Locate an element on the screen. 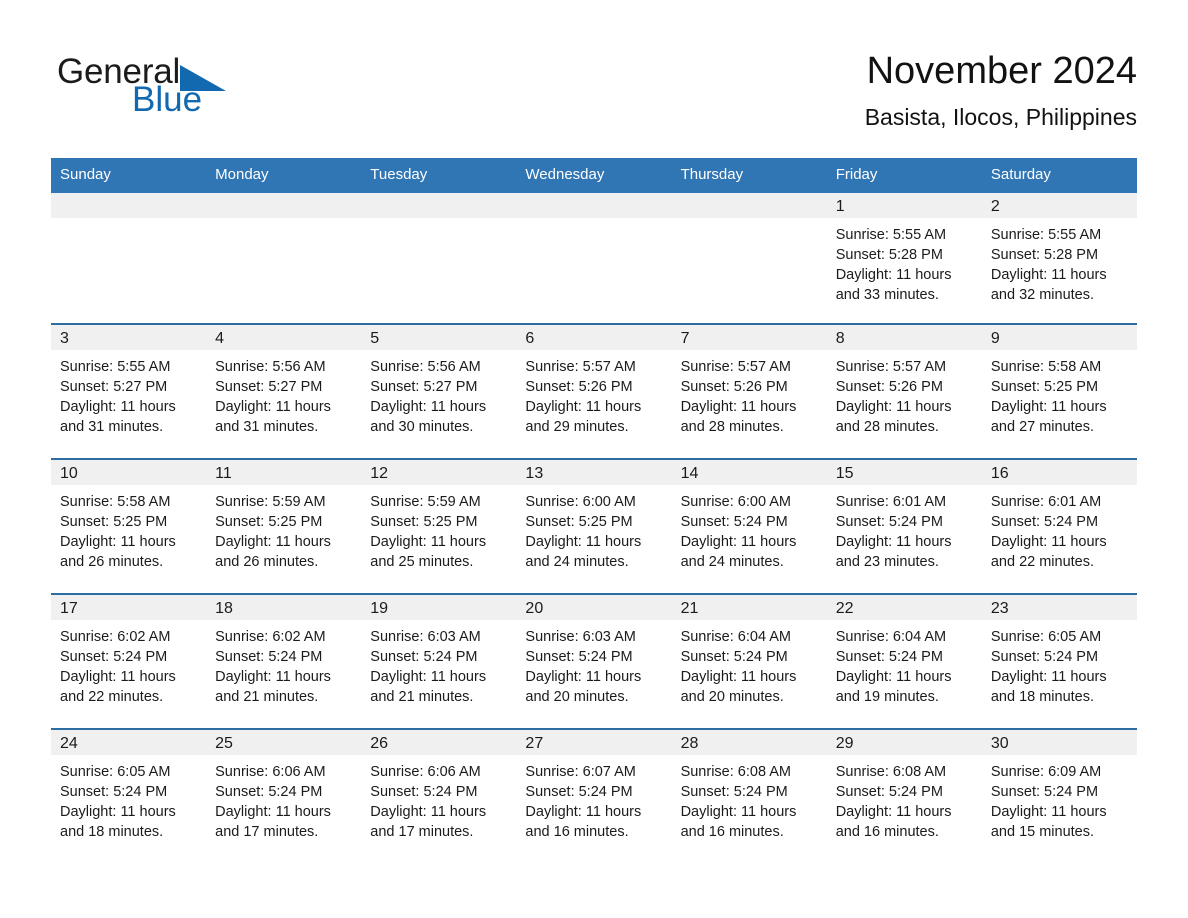 The image size is (1188, 918). daylight-text: Daylight: 11 hours and 31 minutes. is located at coordinates (118, 417).